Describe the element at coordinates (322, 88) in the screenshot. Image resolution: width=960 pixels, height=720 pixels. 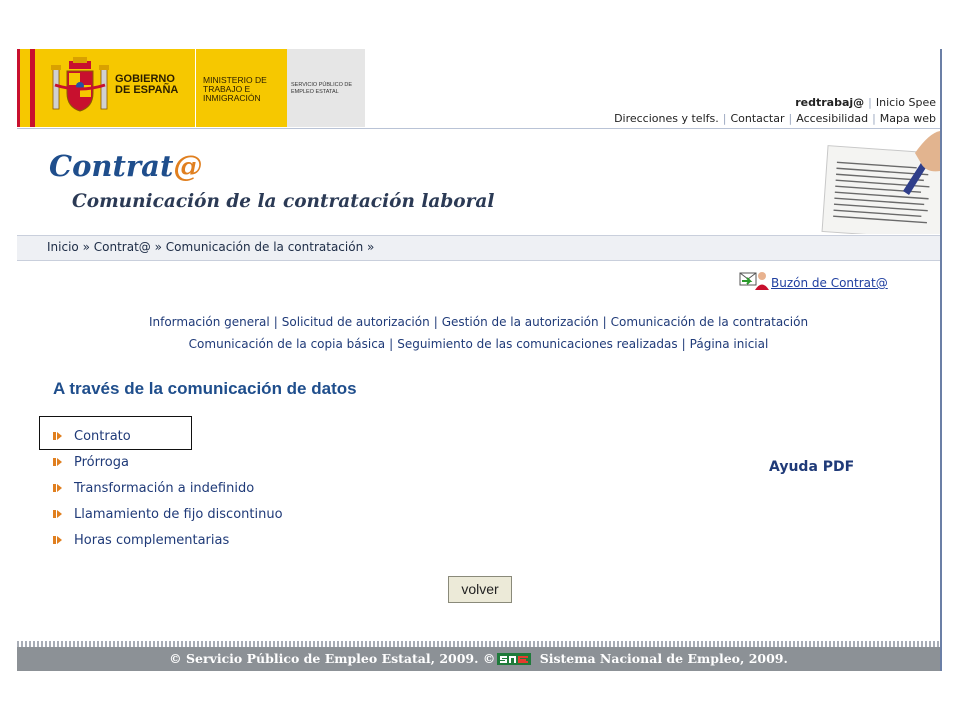
I see `service-name: SERVICIO PÚBLICO DE EMPLEO ESTATAL` at that location.